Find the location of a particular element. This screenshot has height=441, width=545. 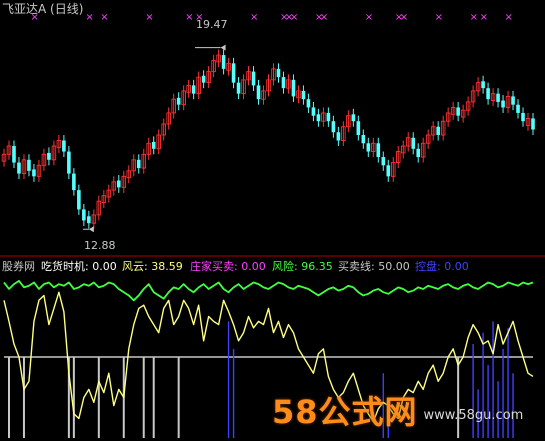

low-price-label: 12.88 is located at coordinates (100, 245).